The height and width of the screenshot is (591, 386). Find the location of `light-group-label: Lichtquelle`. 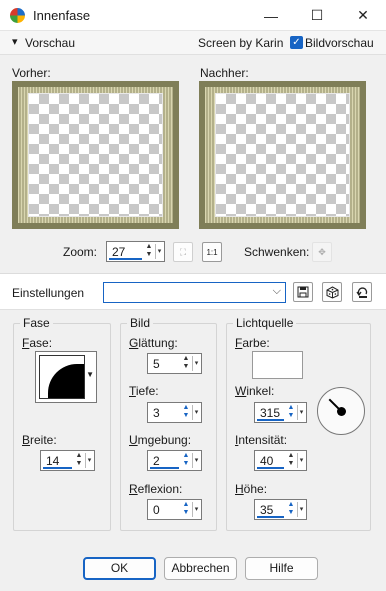

light-group-label: Lichtquelle is located at coordinates (265, 323).